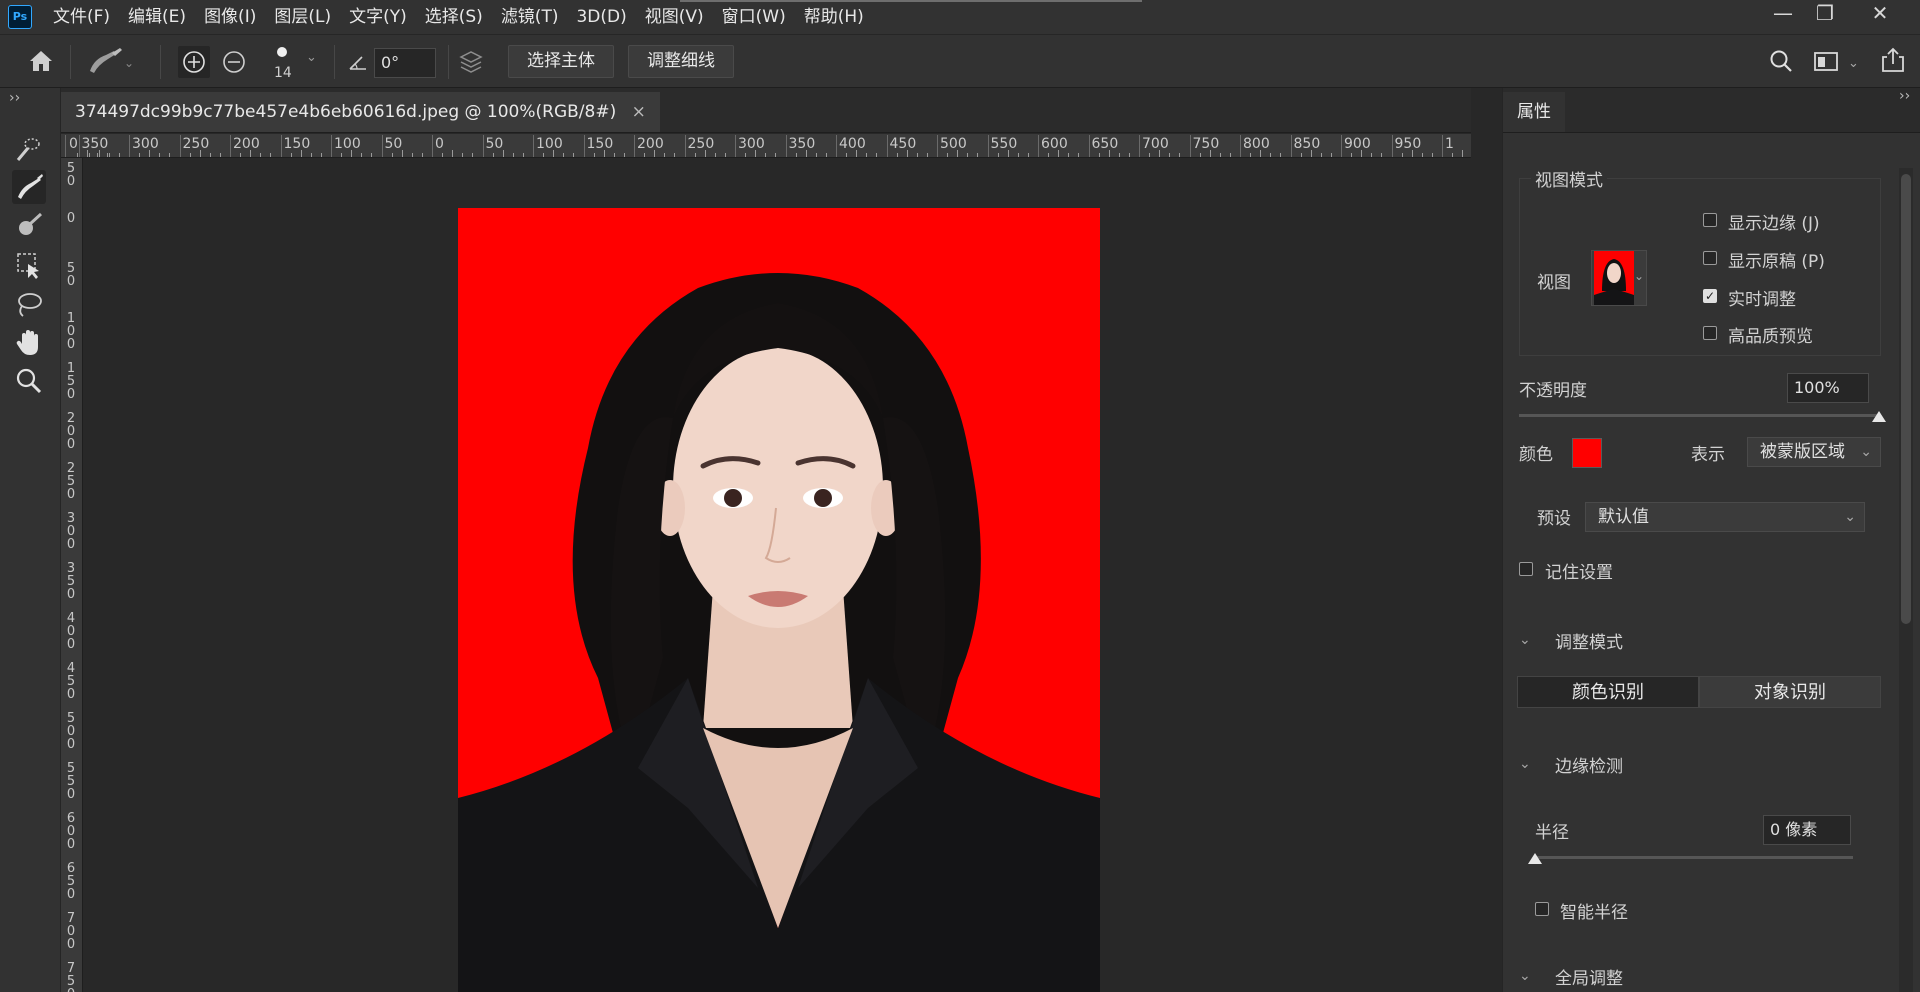 This screenshot has height=992, width=1920. Describe the element at coordinates (71, 275) in the screenshot. I see `ruler-label: 50` at that location.